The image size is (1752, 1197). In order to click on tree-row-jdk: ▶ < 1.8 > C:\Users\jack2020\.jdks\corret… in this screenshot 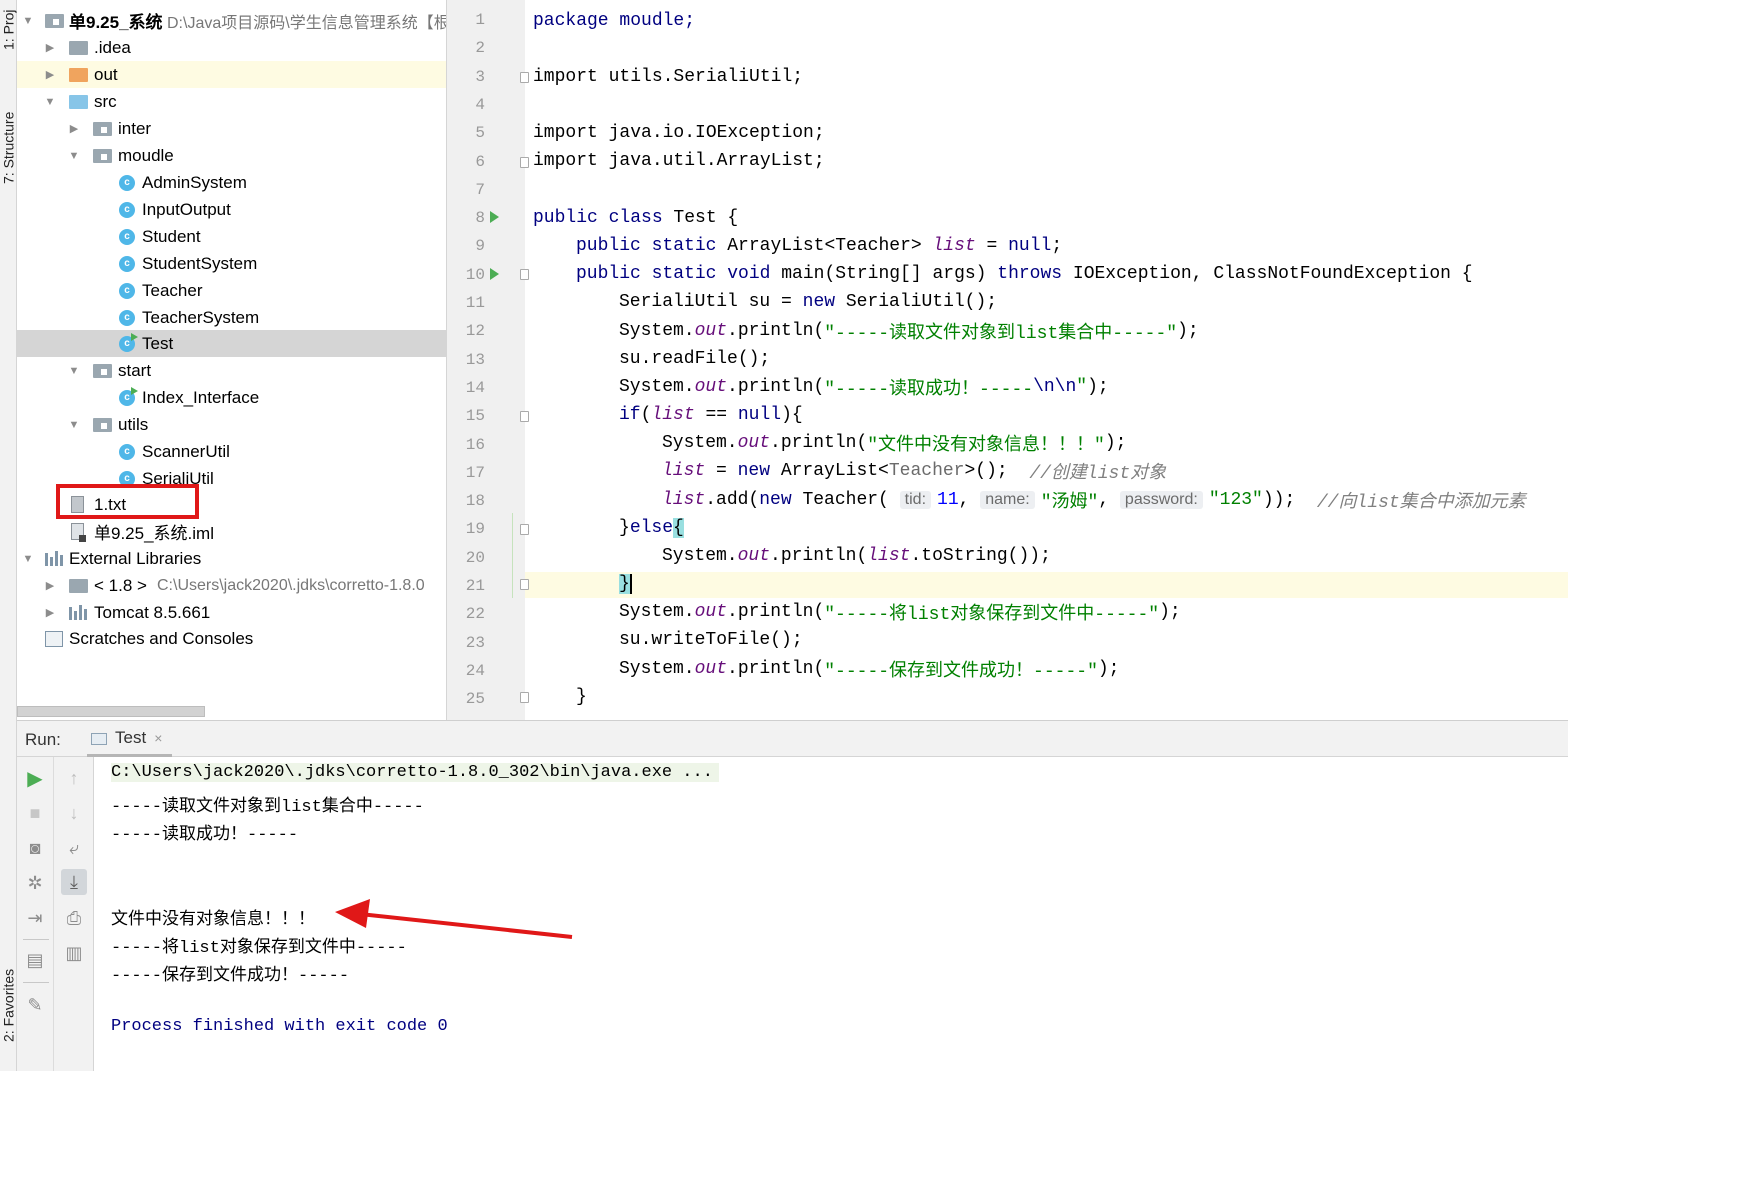, I will do `click(231, 585)`.